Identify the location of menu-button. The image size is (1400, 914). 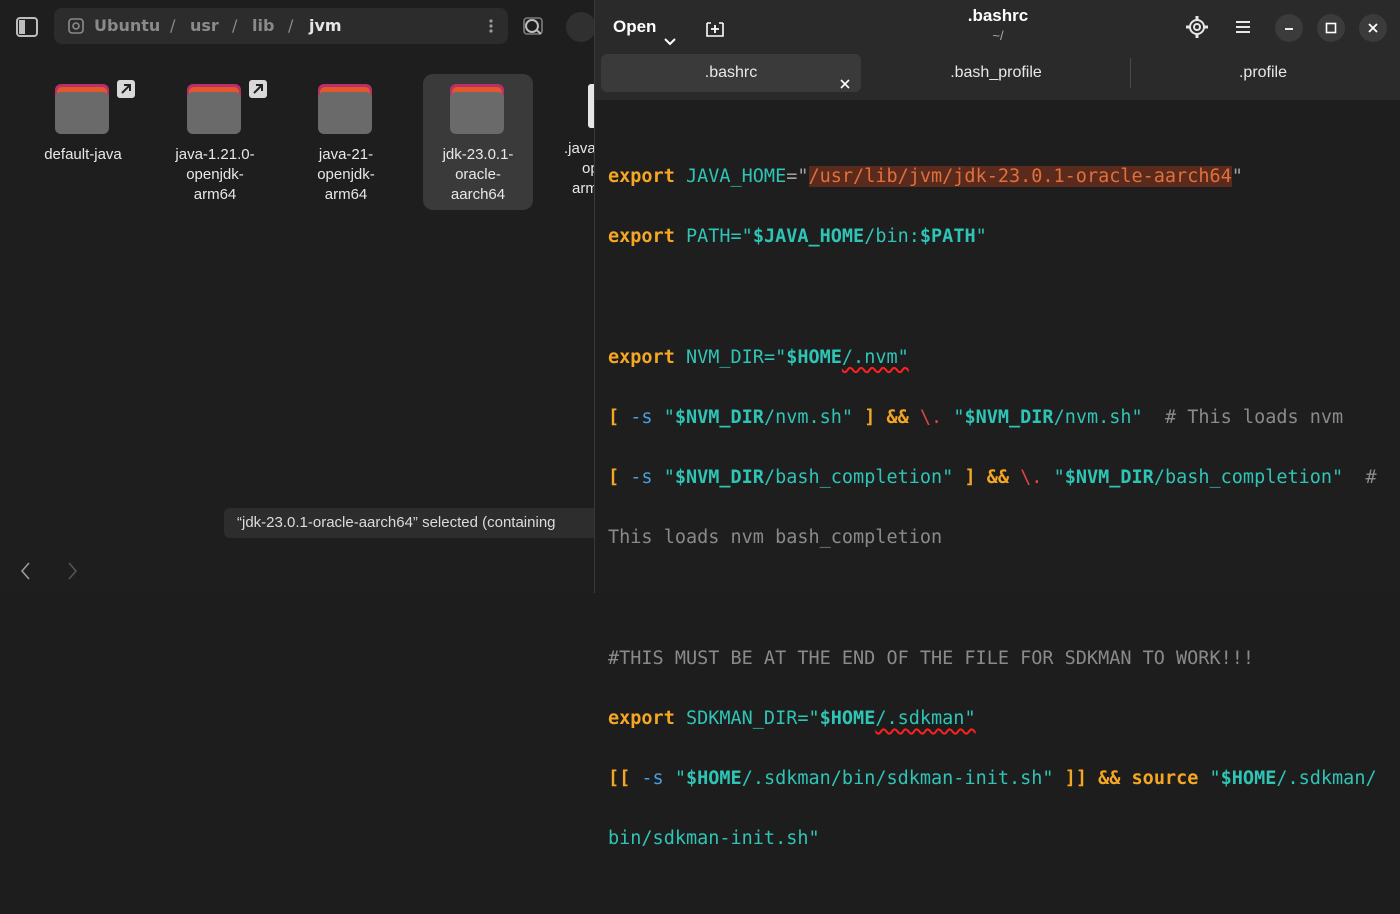
(581, 27).